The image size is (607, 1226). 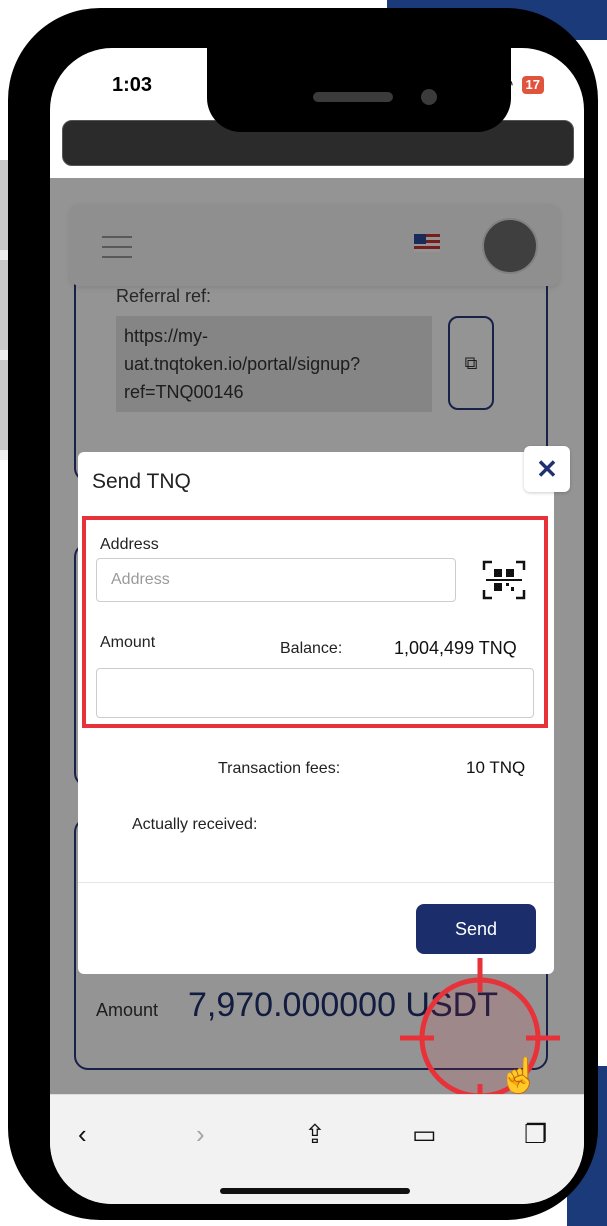 I want to click on share-icon: ⇪, so click(x=315, y=1134).